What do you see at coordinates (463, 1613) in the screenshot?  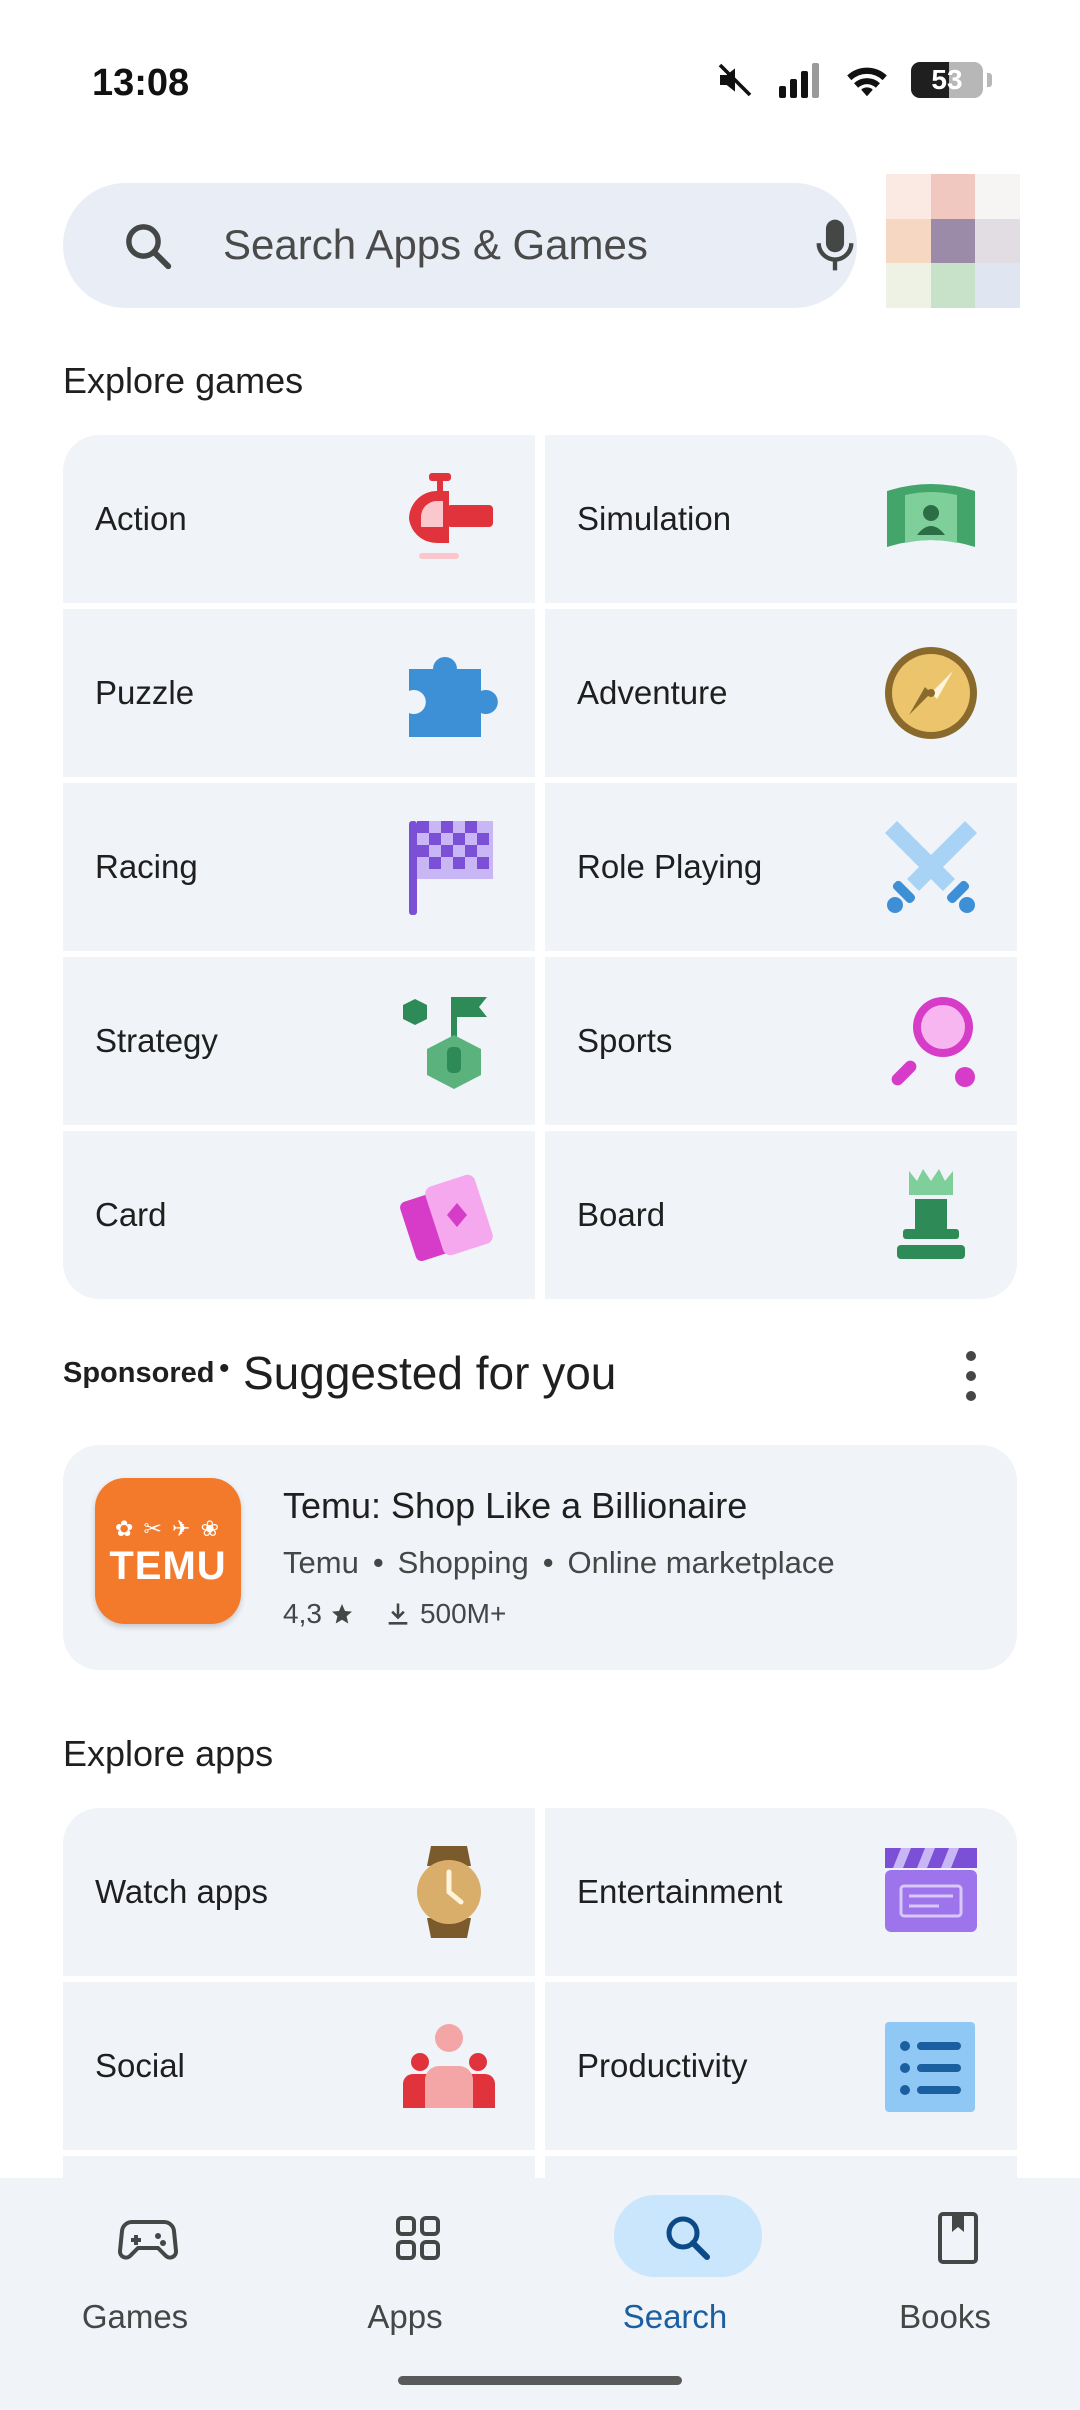 I see `app-downloads: 500M+` at bounding box center [463, 1613].